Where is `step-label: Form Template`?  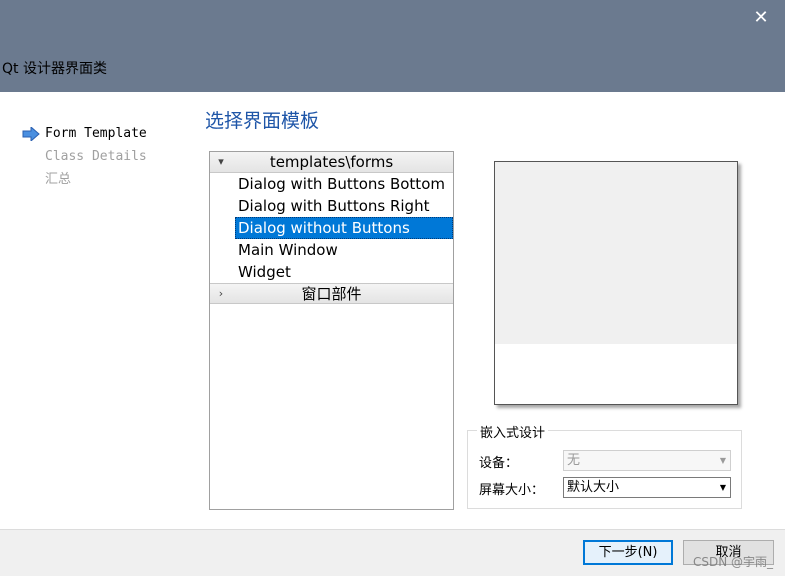 step-label: Form Template is located at coordinates (96, 133).